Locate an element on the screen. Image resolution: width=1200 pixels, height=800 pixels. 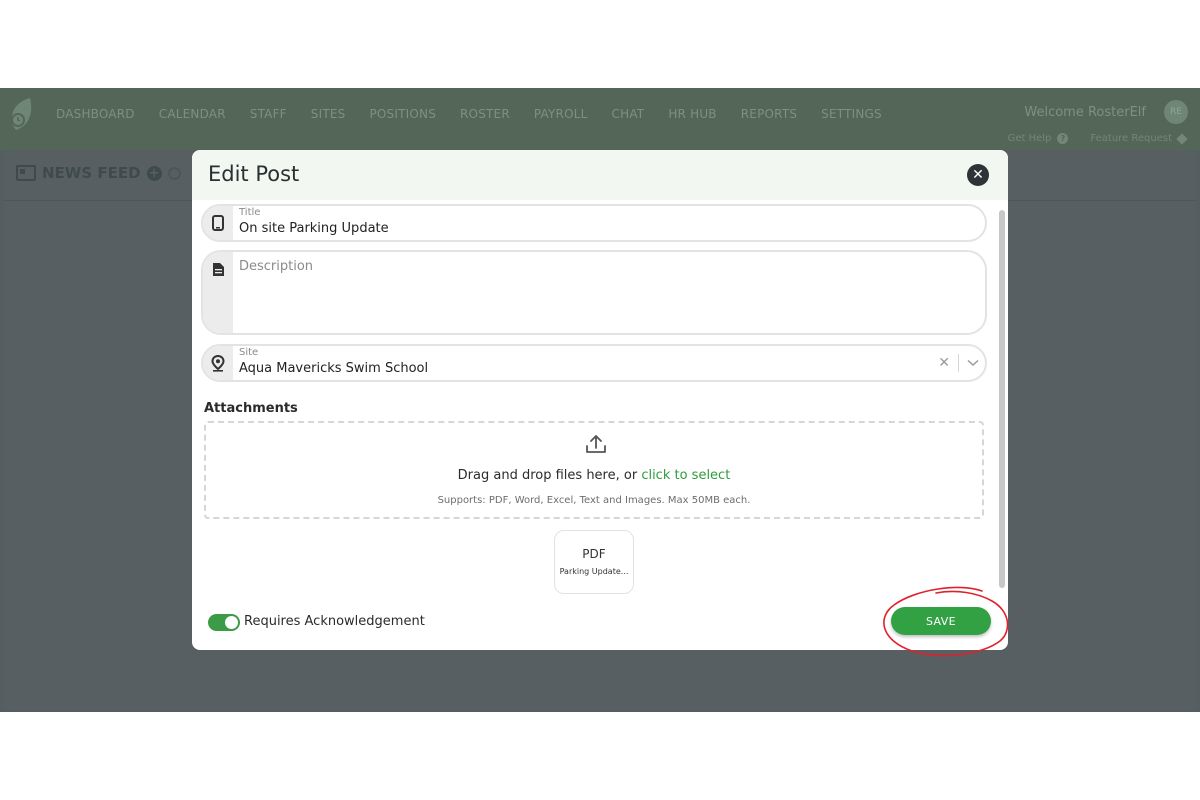
close-button: ✕ is located at coordinates (978, 175).